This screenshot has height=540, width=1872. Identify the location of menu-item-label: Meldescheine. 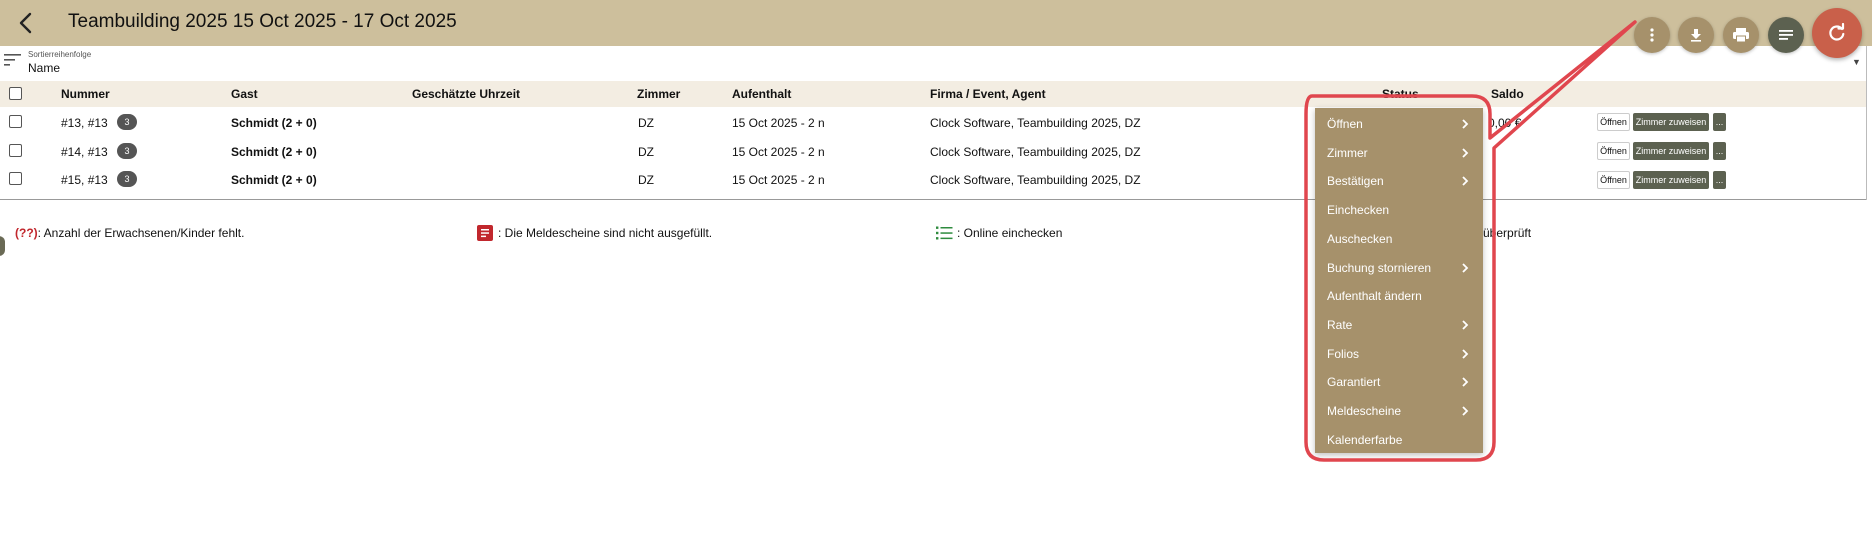
(1364, 411).